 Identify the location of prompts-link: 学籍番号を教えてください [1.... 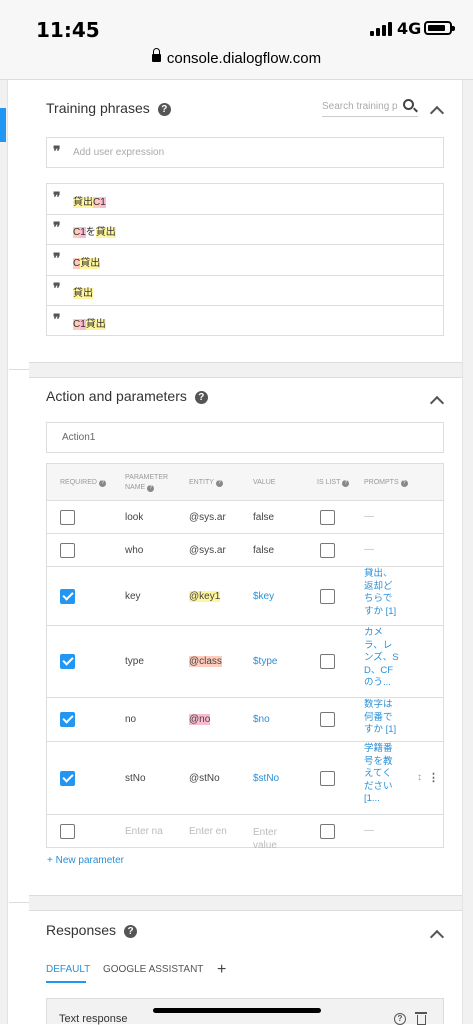
(382, 774).